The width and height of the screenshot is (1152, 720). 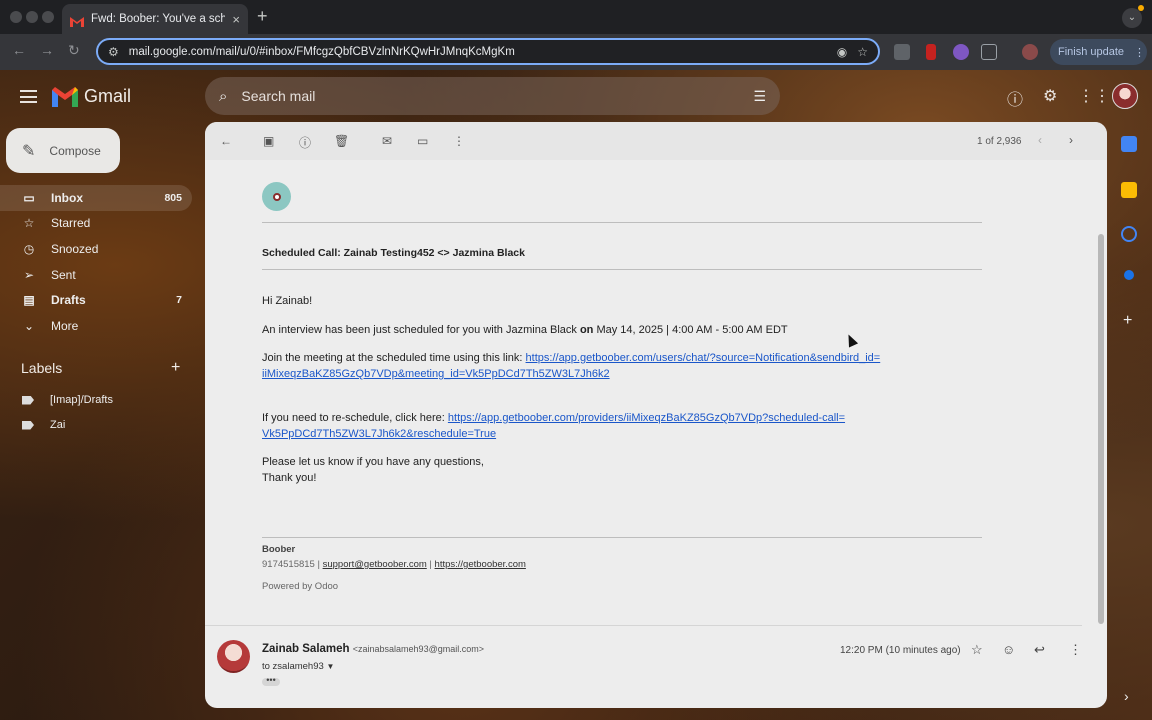 I want to click on sender-name: Zainab Salameh, so click(x=306, y=649).